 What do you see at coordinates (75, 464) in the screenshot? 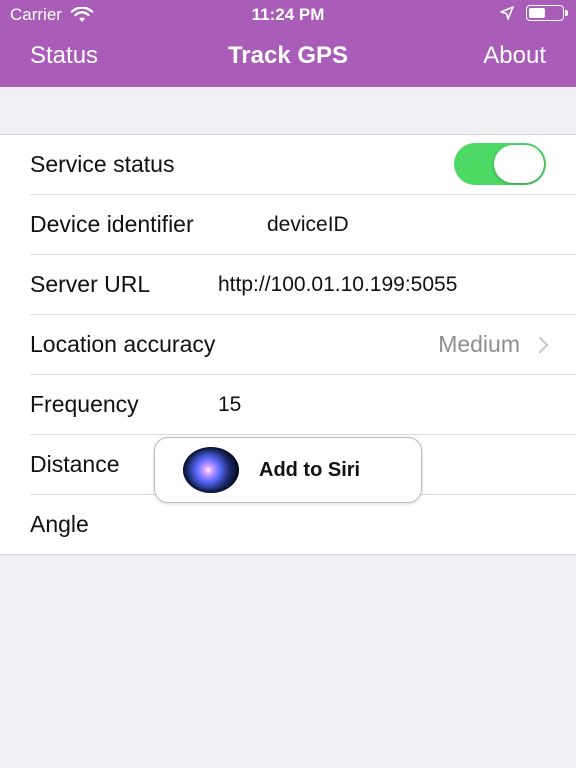
I see `distance-label: Distance` at bounding box center [75, 464].